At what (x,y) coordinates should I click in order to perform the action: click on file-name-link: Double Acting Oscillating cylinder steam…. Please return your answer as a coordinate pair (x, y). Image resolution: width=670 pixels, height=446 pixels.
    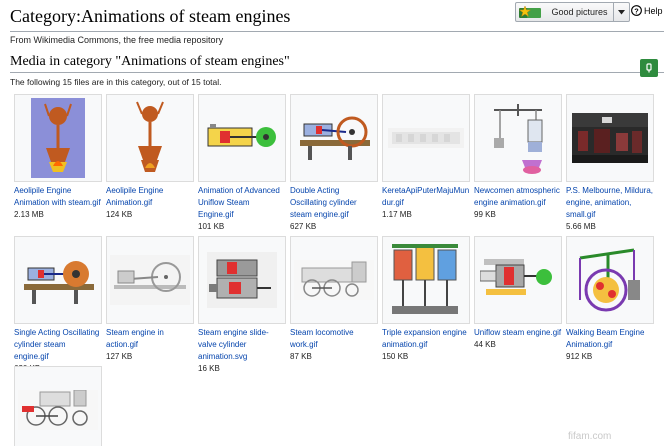
    Looking at the image, I should click on (334, 203).